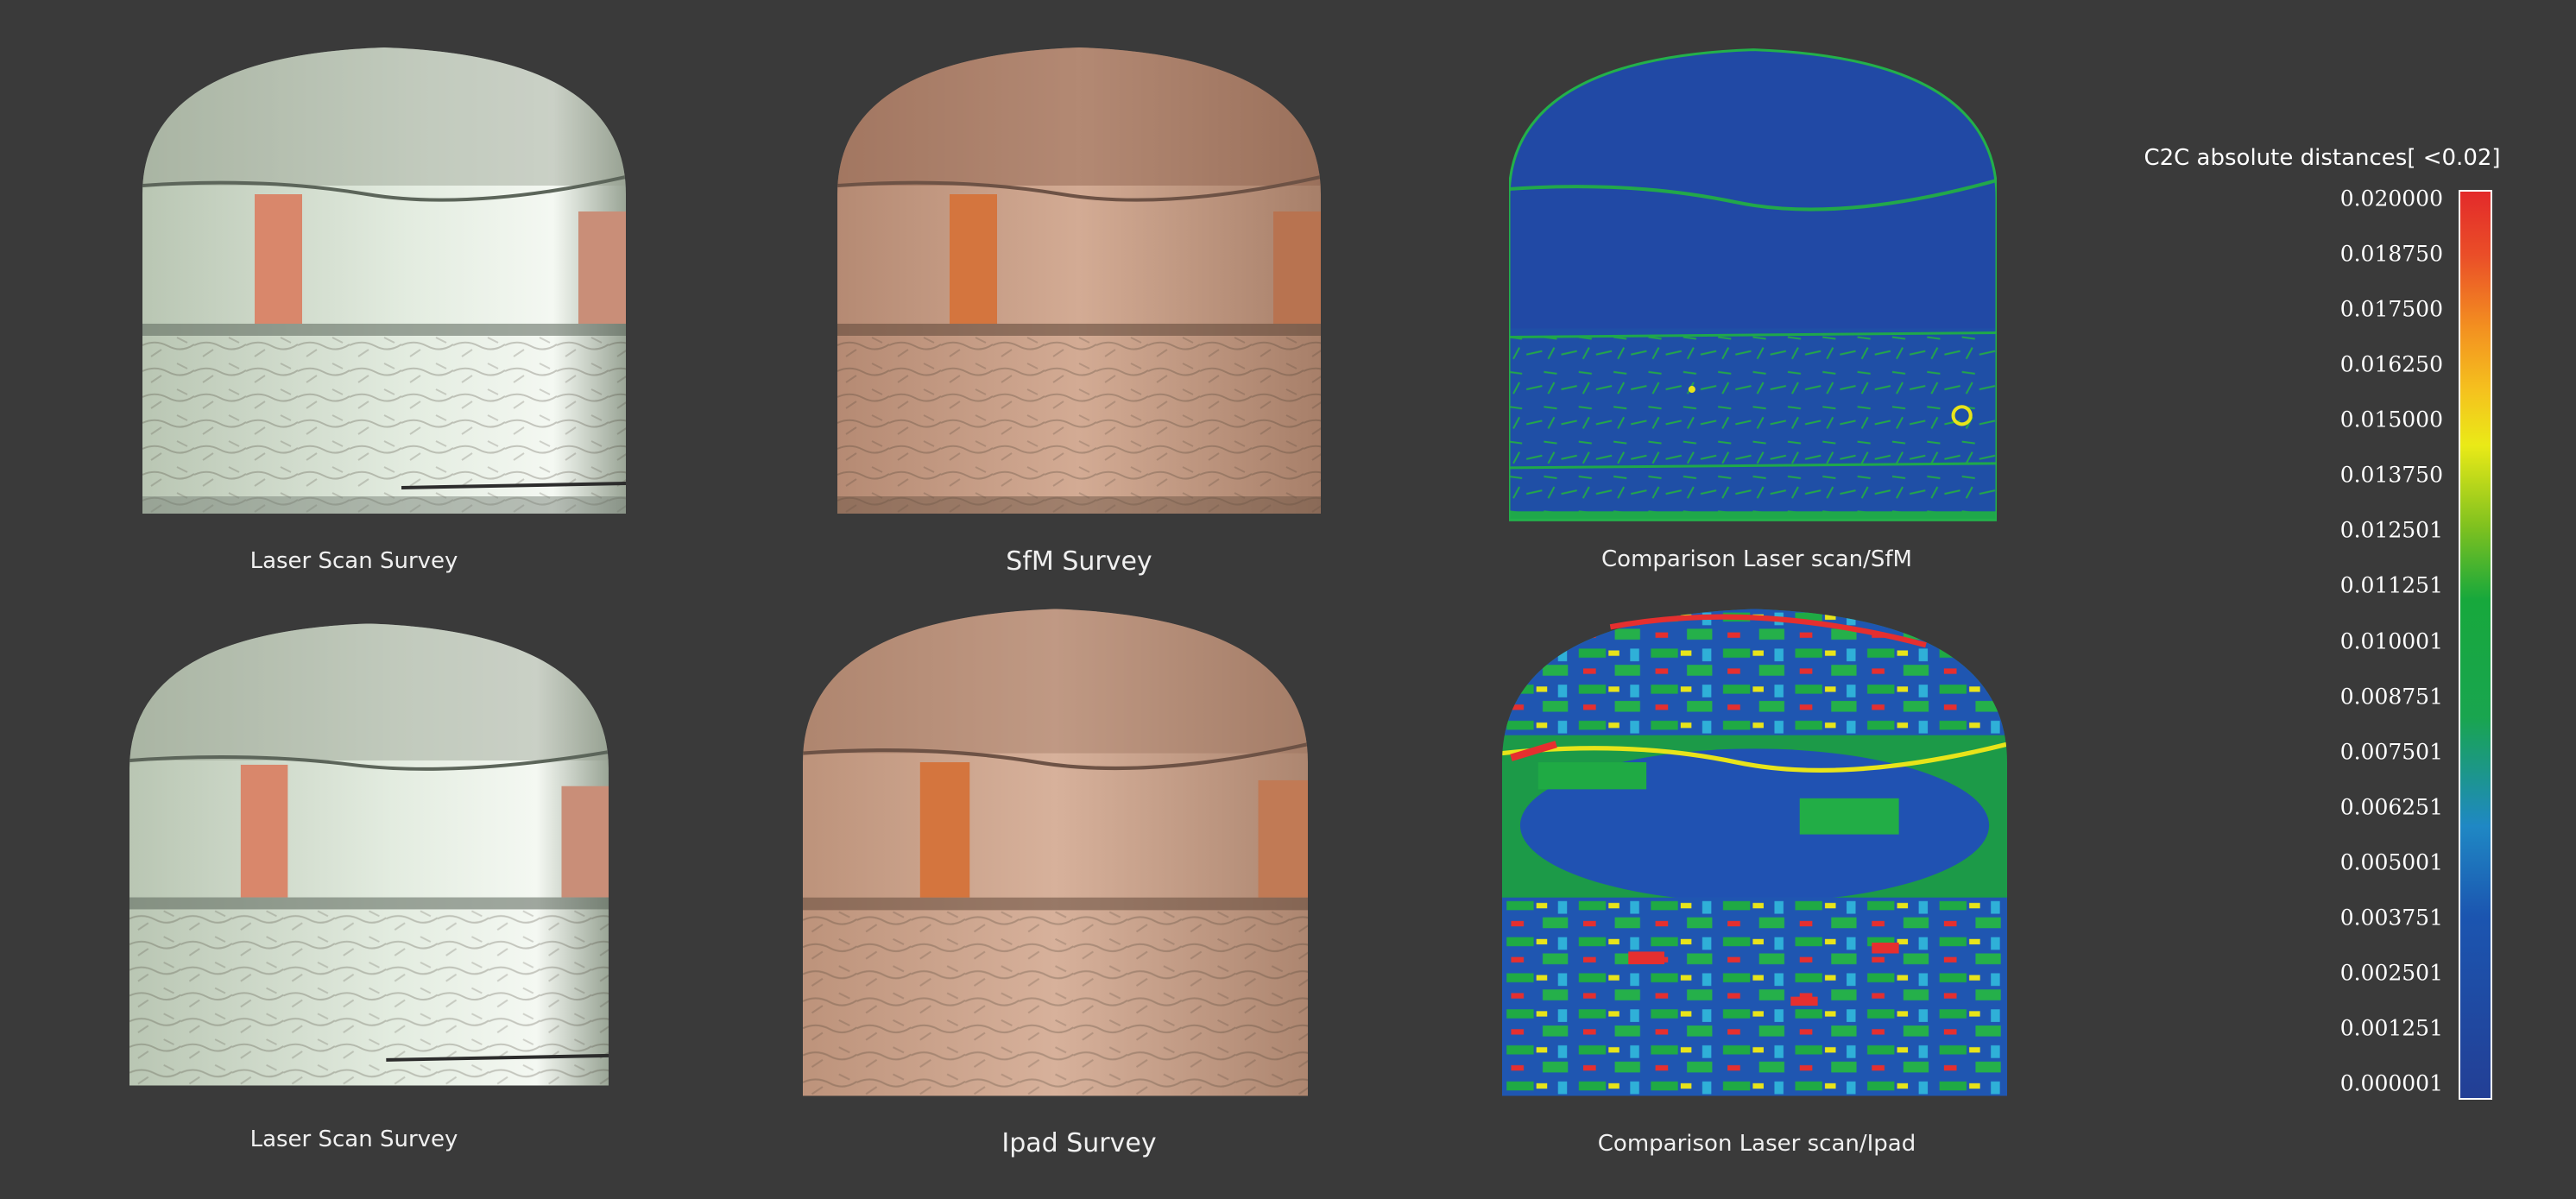  I want to click on ipad-caption: Ipad Survey, so click(1079, 1143).